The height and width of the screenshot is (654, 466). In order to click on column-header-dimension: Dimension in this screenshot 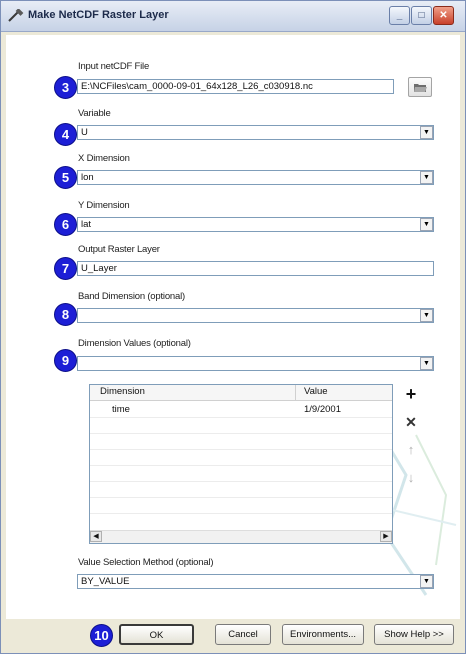, I will do `click(122, 391)`.